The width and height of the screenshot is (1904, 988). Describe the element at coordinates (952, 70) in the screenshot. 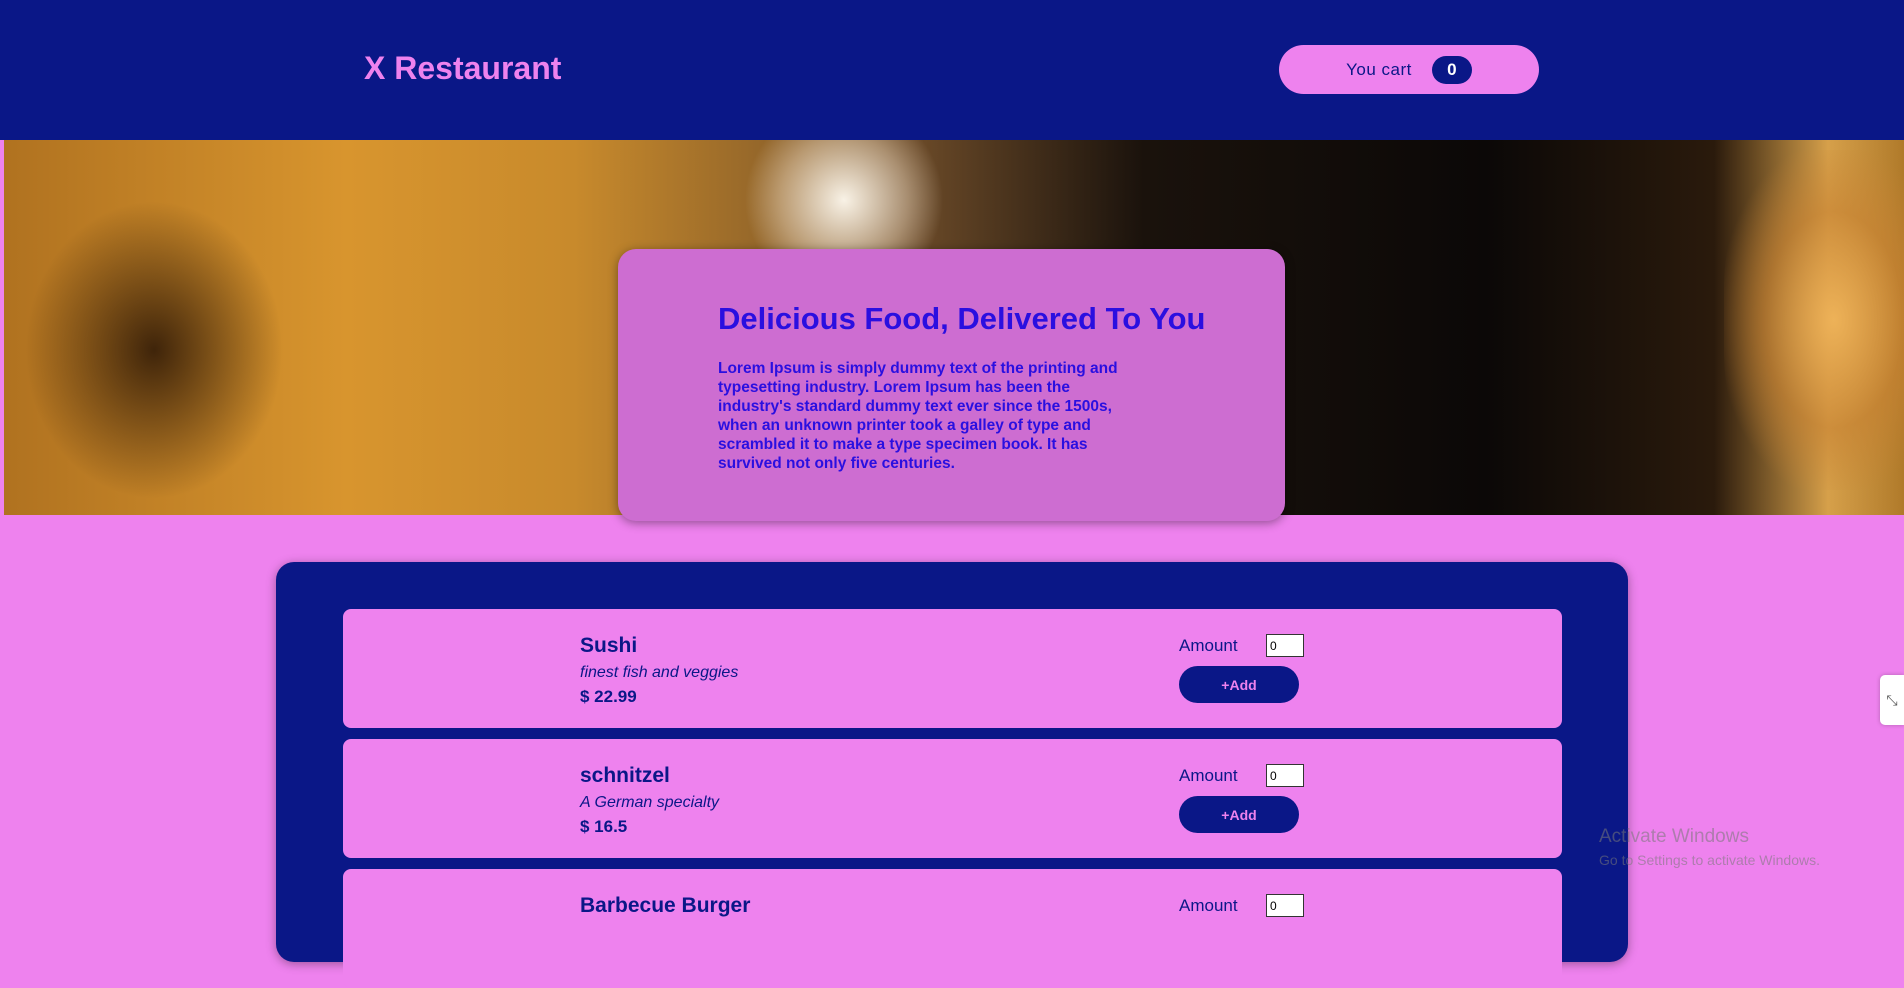

I see `site-header: X Restaurant You cart 0` at that location.